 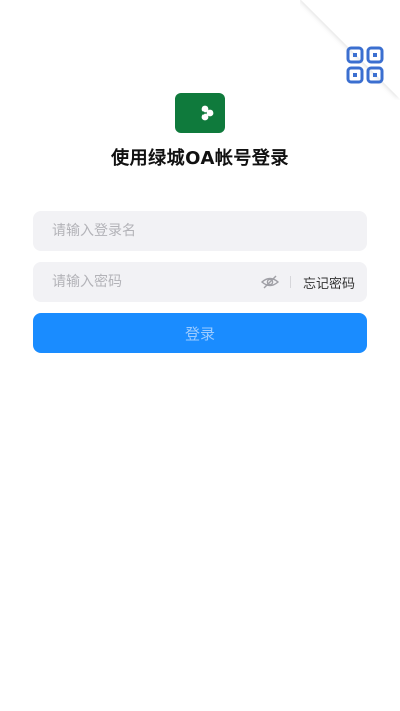 What do you see at coordinates (366, 66) in the screenshot?
I see `qr-code-icon` at bounding box center [366, 66].